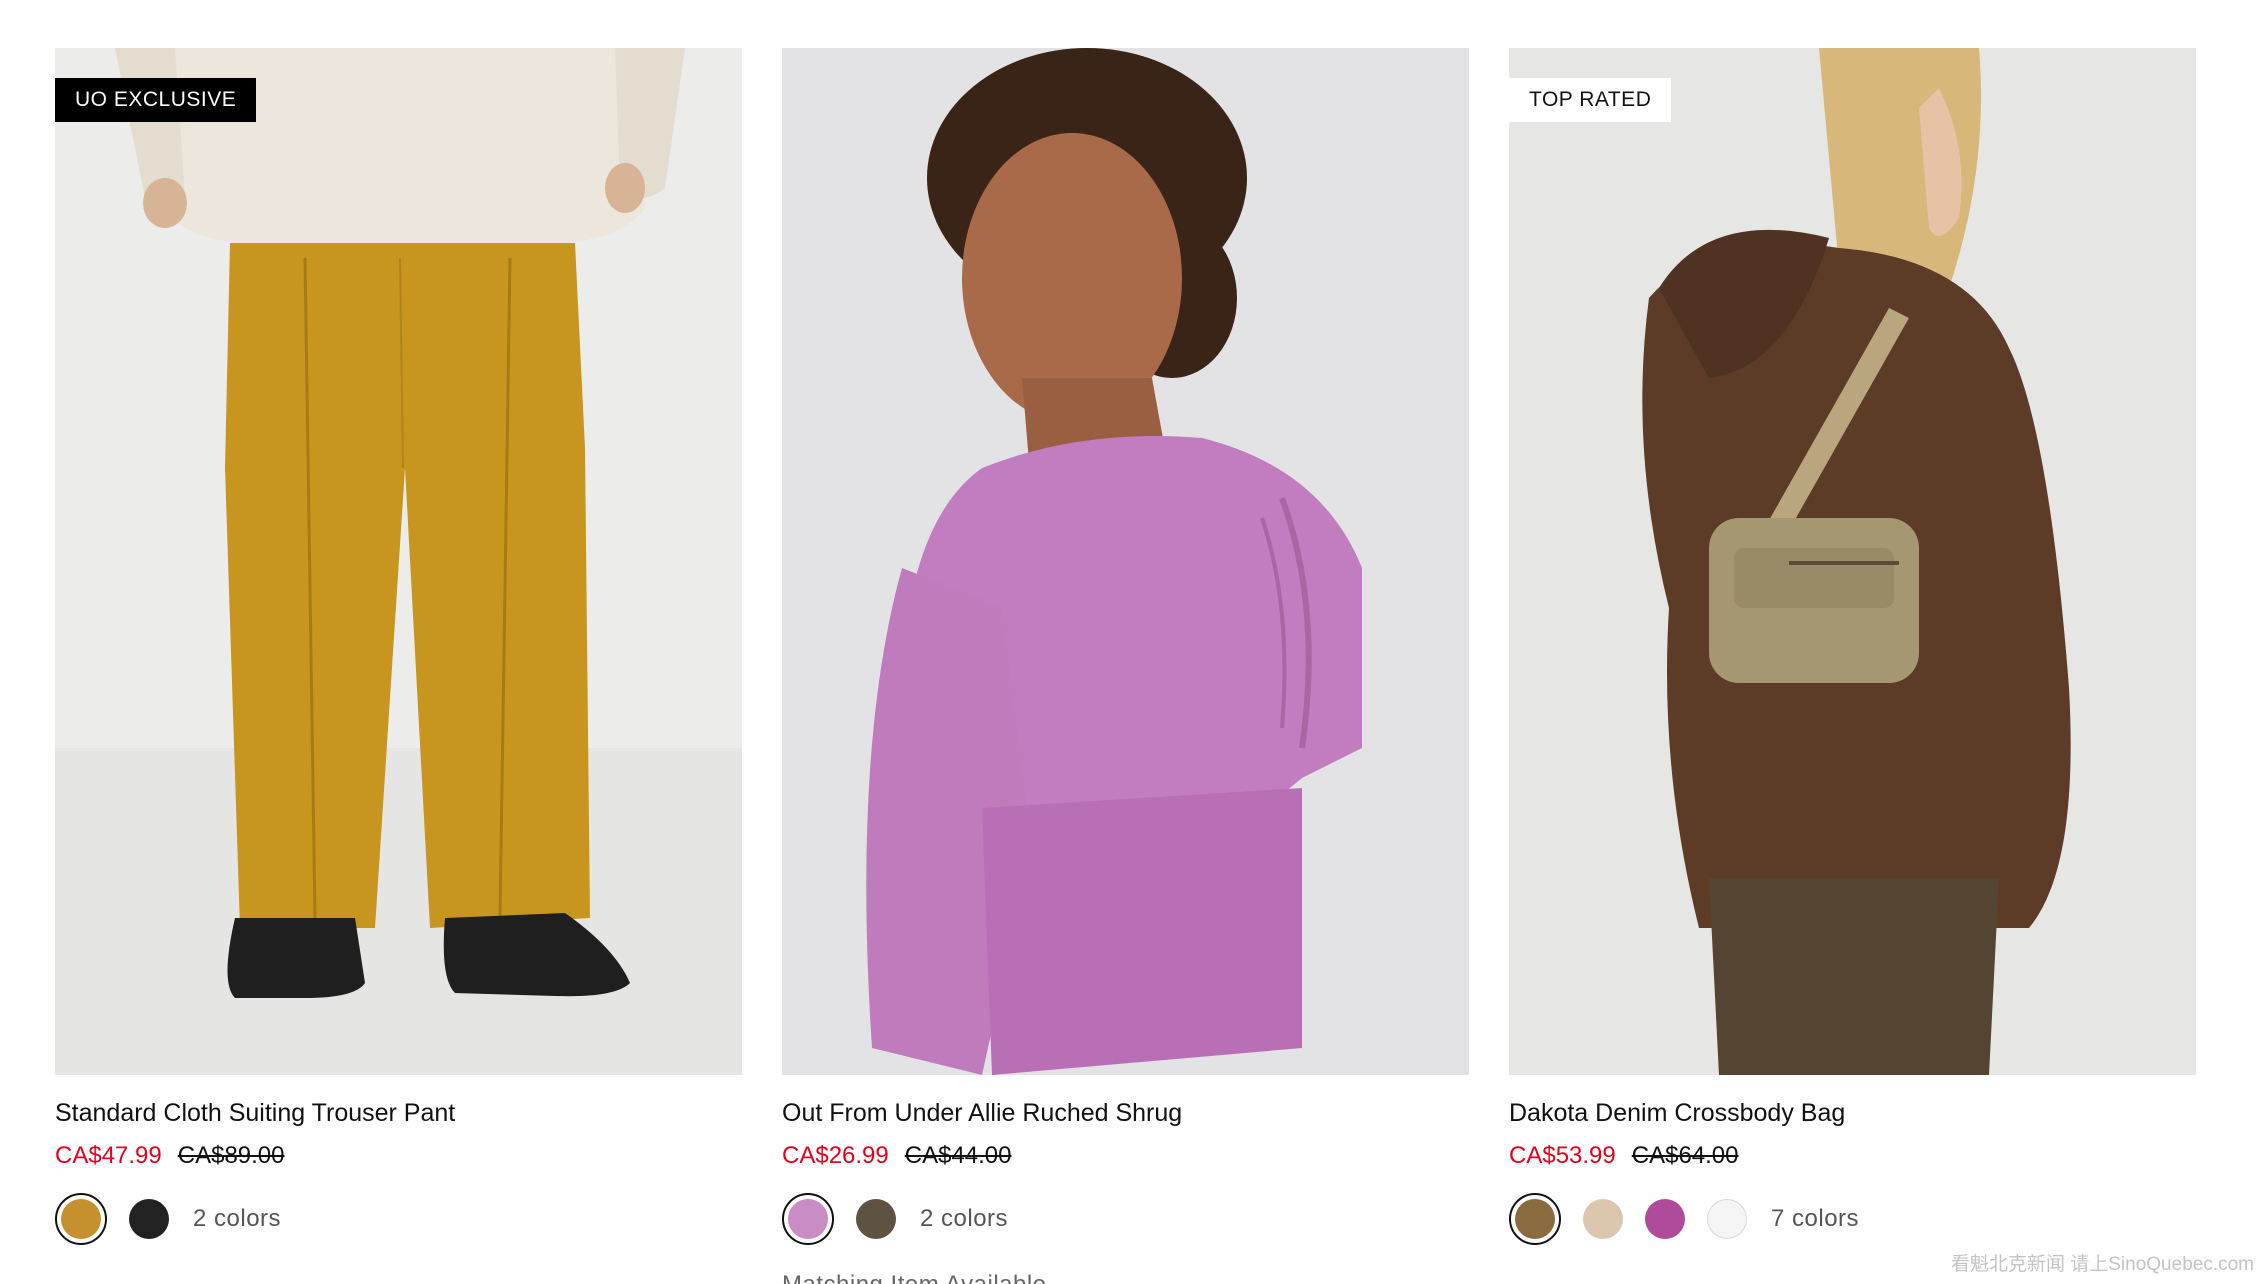  What do you see at coordinates (1603, 1218) in the screenshot?
I see `swatch-tan-plaid` at bounding box center [1603, 1218].